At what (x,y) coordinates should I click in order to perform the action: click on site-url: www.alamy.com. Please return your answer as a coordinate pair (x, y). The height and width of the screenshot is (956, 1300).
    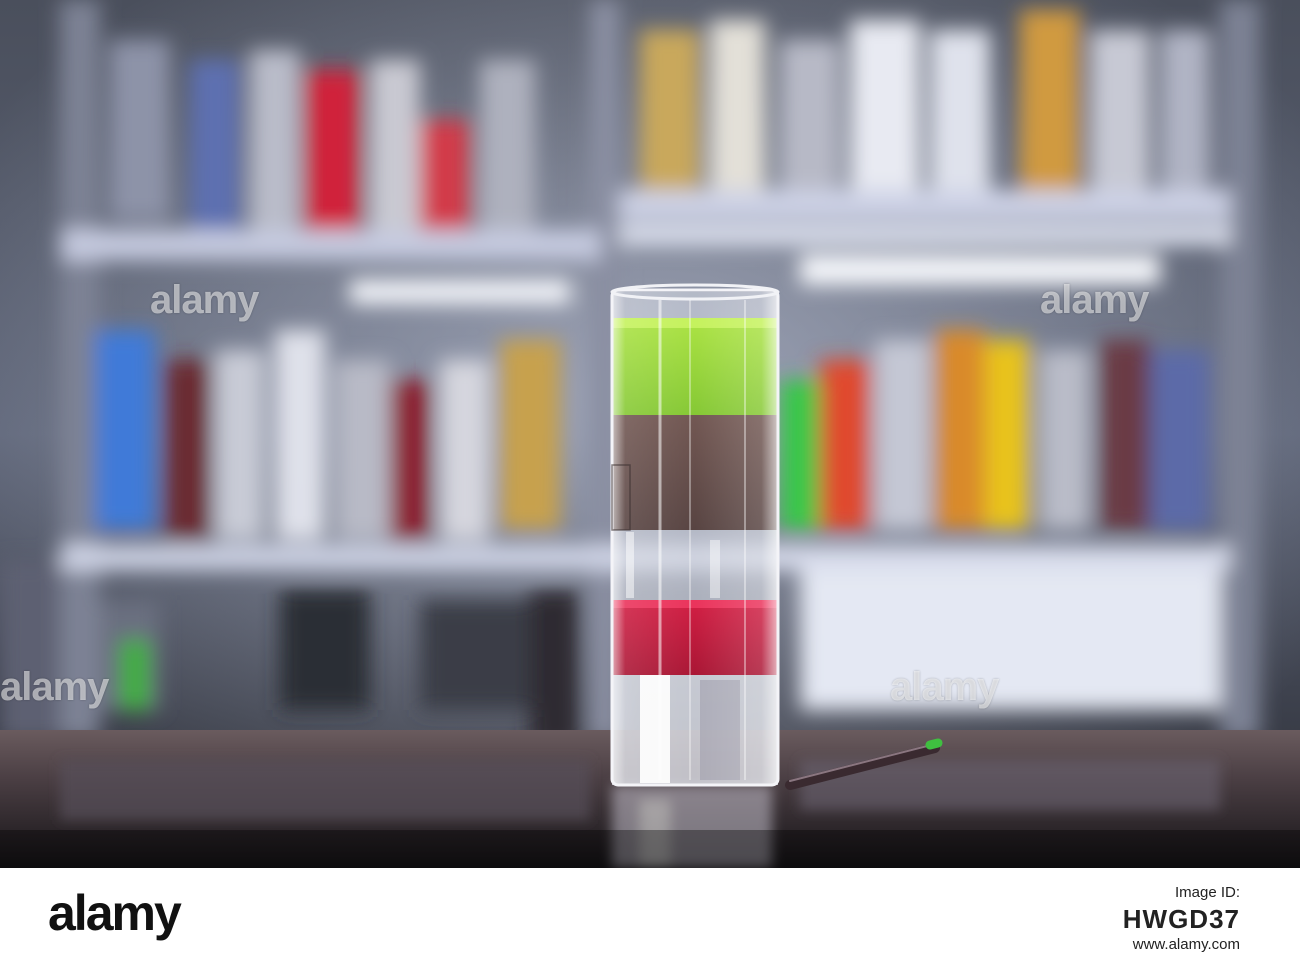
    Looking at the image, I should click on (1186, 944).